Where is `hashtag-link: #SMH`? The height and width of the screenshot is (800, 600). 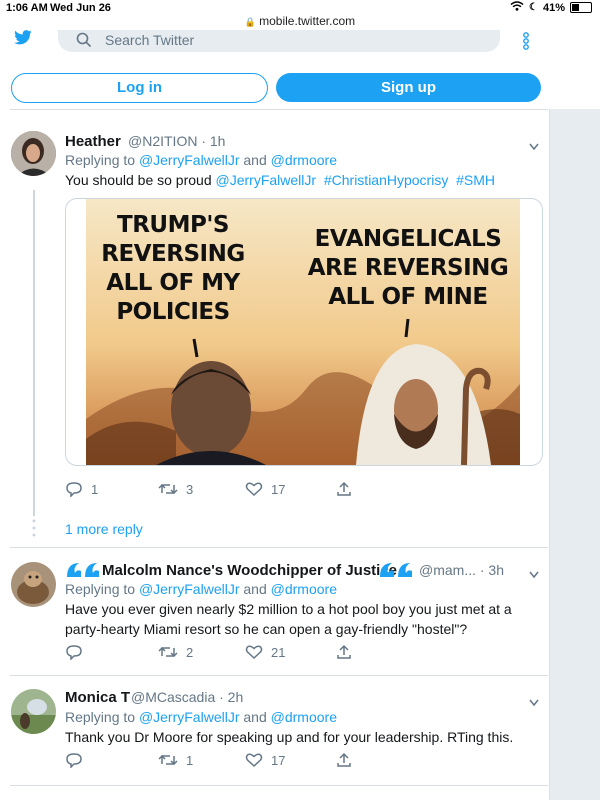
hashtag-link: #SMH is located at coordinates (475, 180).